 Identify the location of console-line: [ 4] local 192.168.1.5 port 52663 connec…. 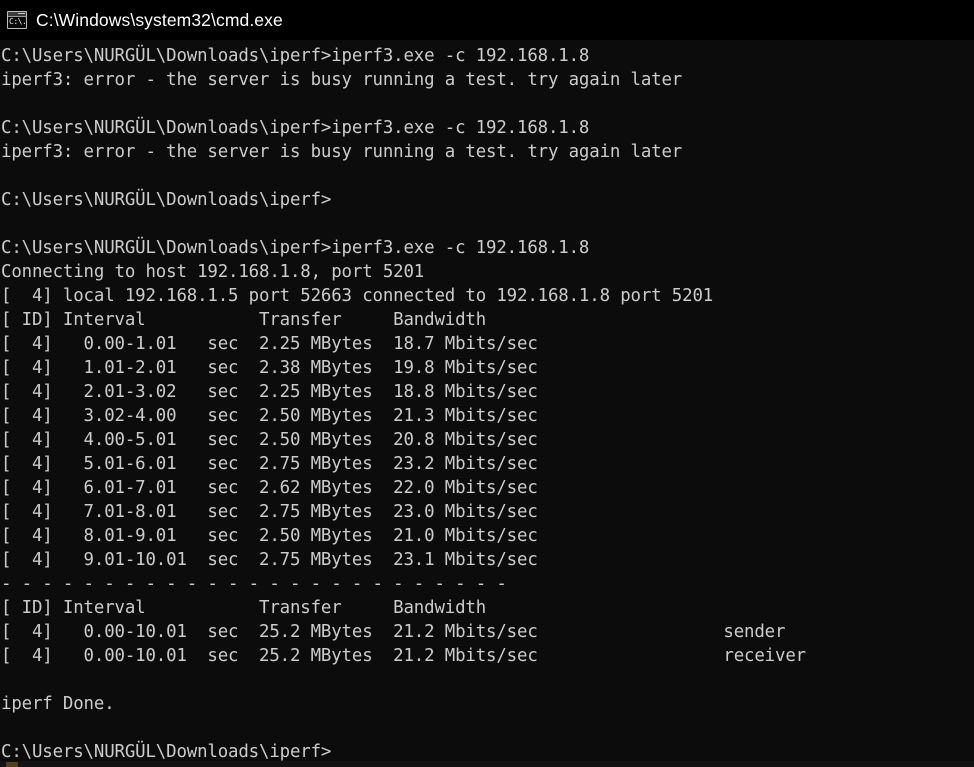
(357, 296).